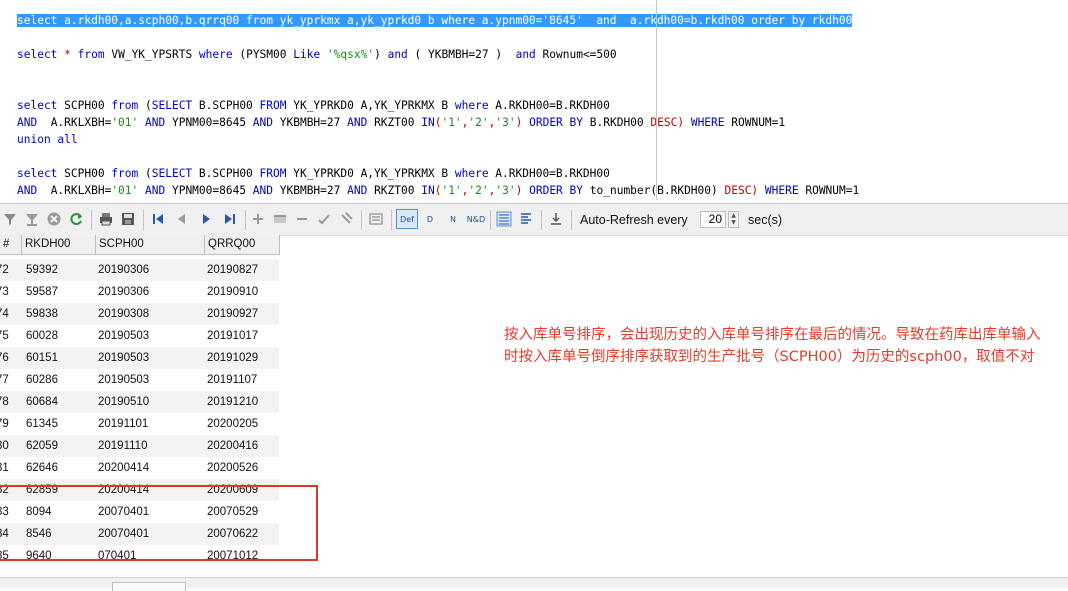 The height and width of the screenshot is (591, 1068). I want to click on table-row: 75 60028 20190503 20191017, so click(139, 336).